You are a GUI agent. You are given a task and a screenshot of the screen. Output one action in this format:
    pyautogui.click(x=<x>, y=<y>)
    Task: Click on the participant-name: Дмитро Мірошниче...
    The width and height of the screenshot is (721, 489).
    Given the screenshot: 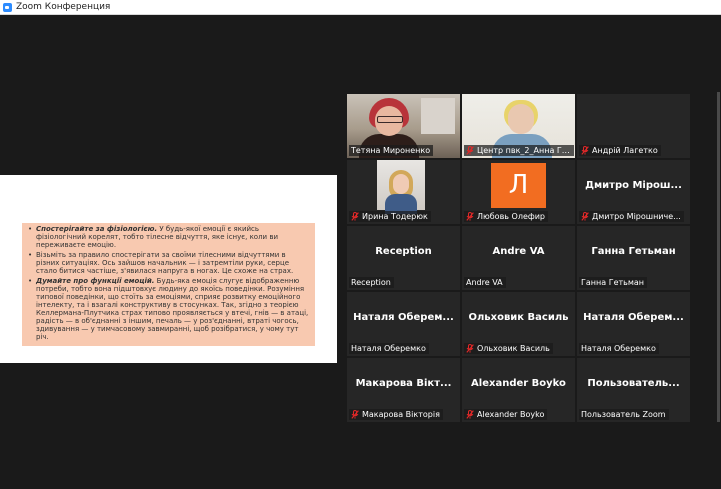 What is the action you would take?
    pyautogui.click(x=636, y=216)
    